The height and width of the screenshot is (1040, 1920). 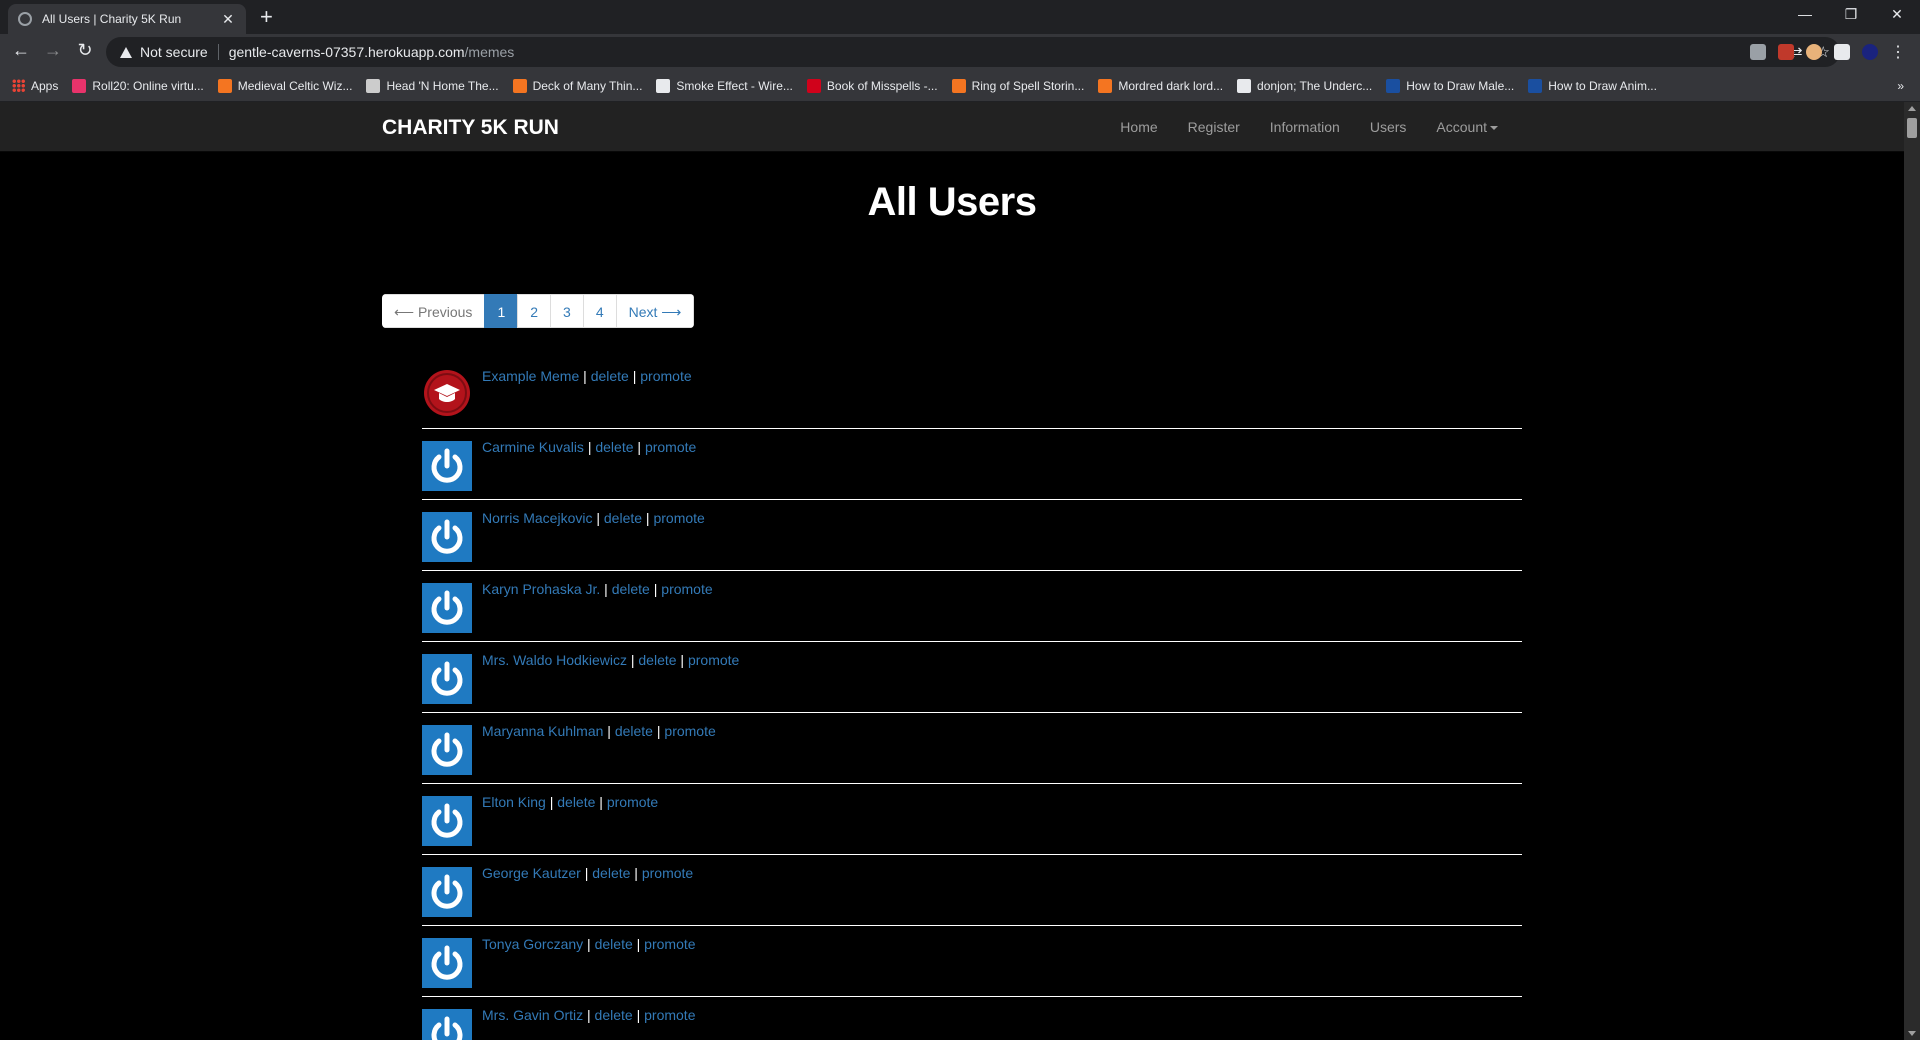 What do you see at coordinates (655, 311) in the screenshot?
I see `pagination-next: Next ⟶` at bounding box center [655, 311].